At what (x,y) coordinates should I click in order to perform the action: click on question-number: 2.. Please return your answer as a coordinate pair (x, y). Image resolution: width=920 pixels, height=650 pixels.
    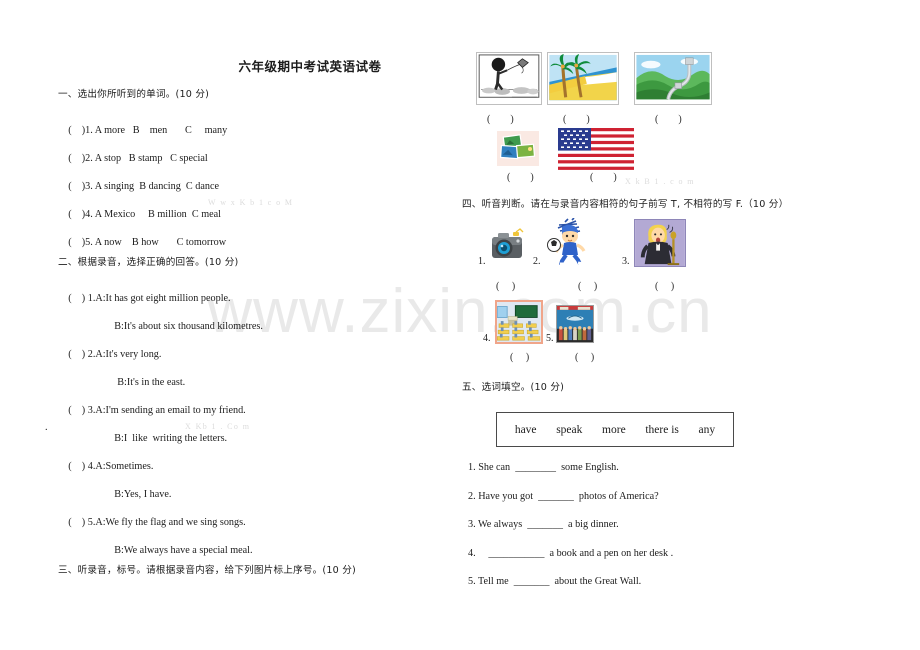
    Looking at the image, I should click on (89, 158).